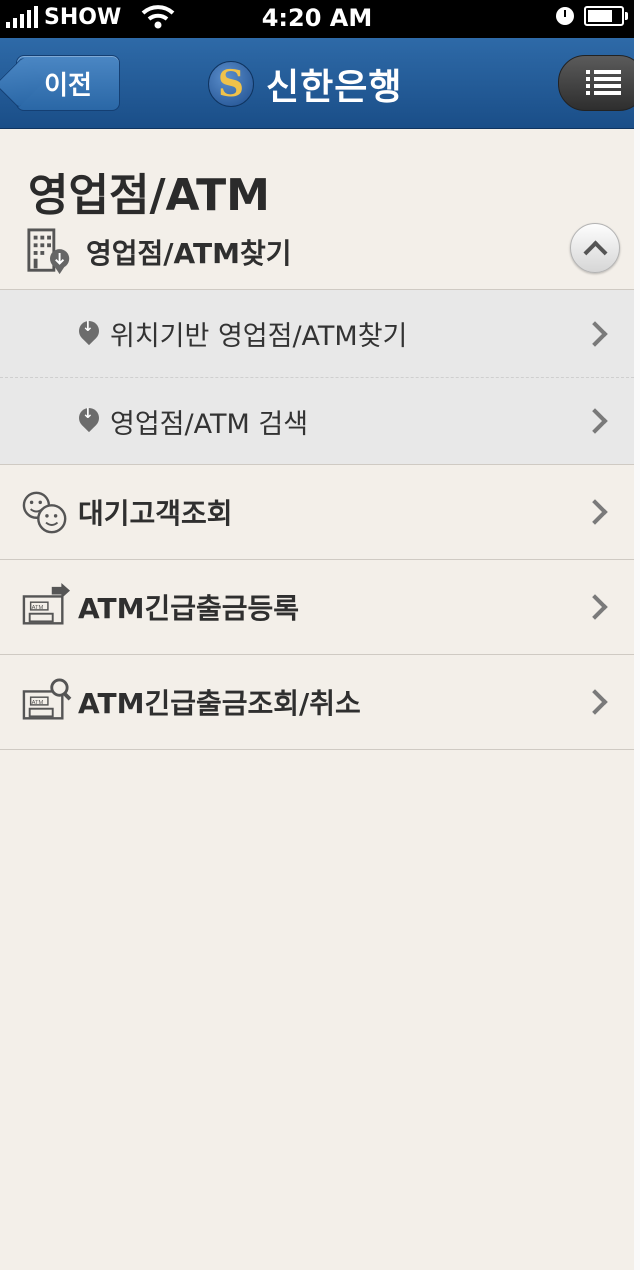 This screenshot has height=1270, width=640. I want to click on status-bar: SHOW 4:20 AM, so click(317, 19).